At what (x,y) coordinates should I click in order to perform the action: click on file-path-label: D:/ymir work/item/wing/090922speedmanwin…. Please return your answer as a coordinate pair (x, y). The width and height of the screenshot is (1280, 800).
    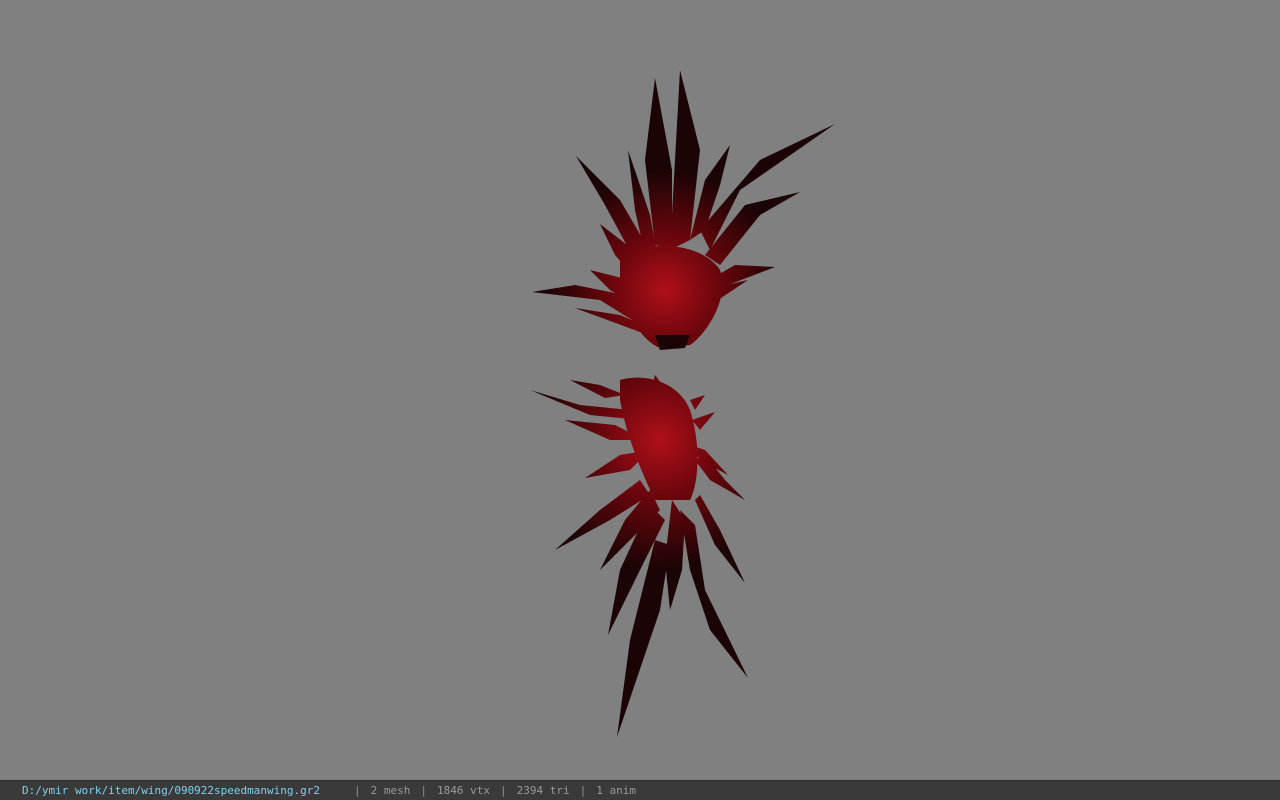
    Looking at the image, I should click on (171, 790).